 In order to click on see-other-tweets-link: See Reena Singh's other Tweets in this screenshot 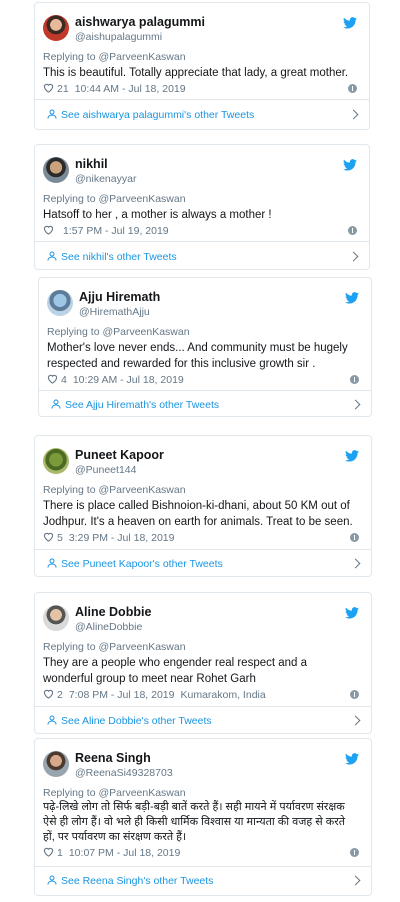, I will do `click(204, 881)`.